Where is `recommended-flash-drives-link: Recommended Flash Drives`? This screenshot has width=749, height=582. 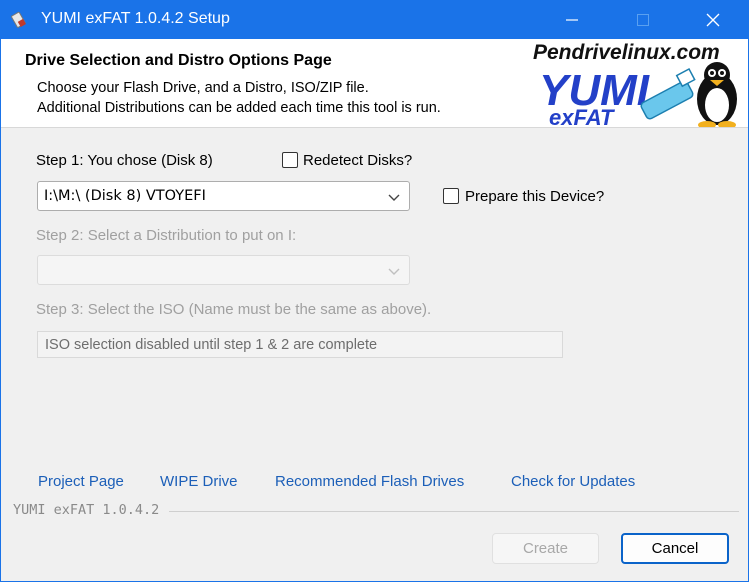 recommended-flash-drives-link: Recommended Flash Drives is located at coordinates (369, 481).